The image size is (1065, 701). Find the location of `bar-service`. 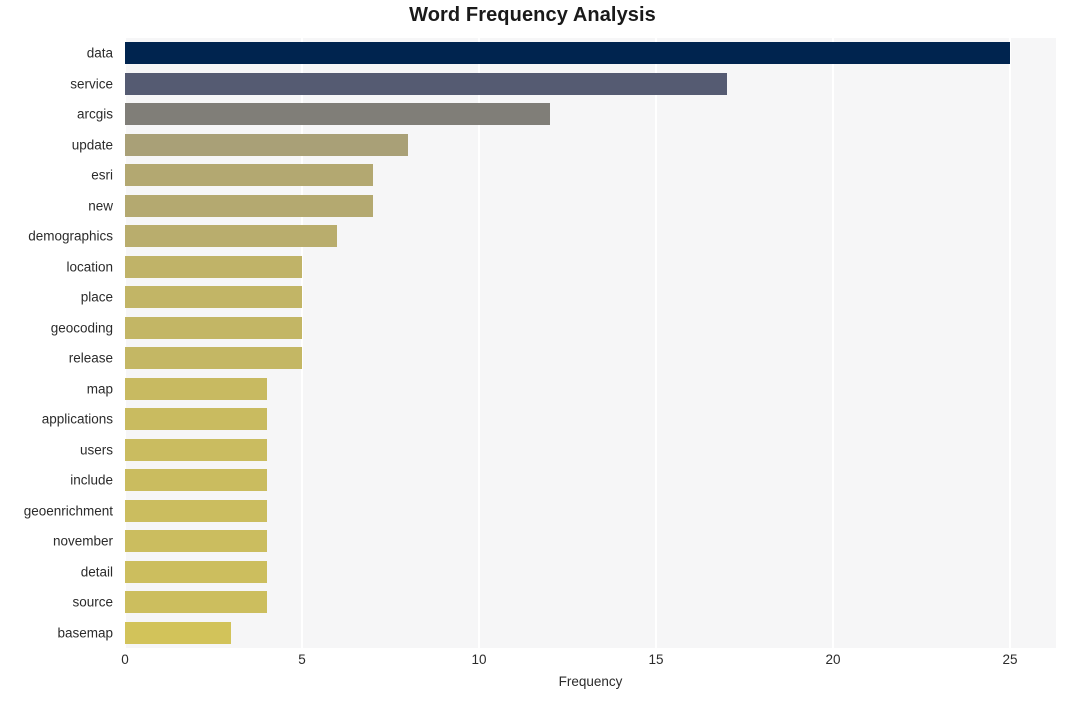

bar-service is located at coordinates (426, 83).